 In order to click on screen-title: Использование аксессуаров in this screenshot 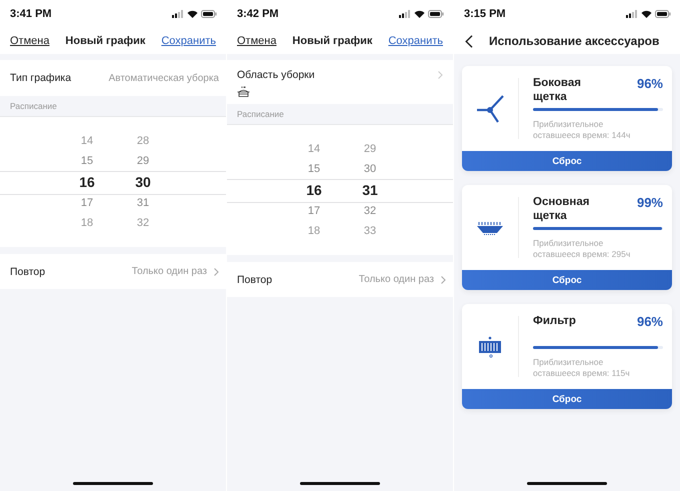, I will do `click(574, 41)`.